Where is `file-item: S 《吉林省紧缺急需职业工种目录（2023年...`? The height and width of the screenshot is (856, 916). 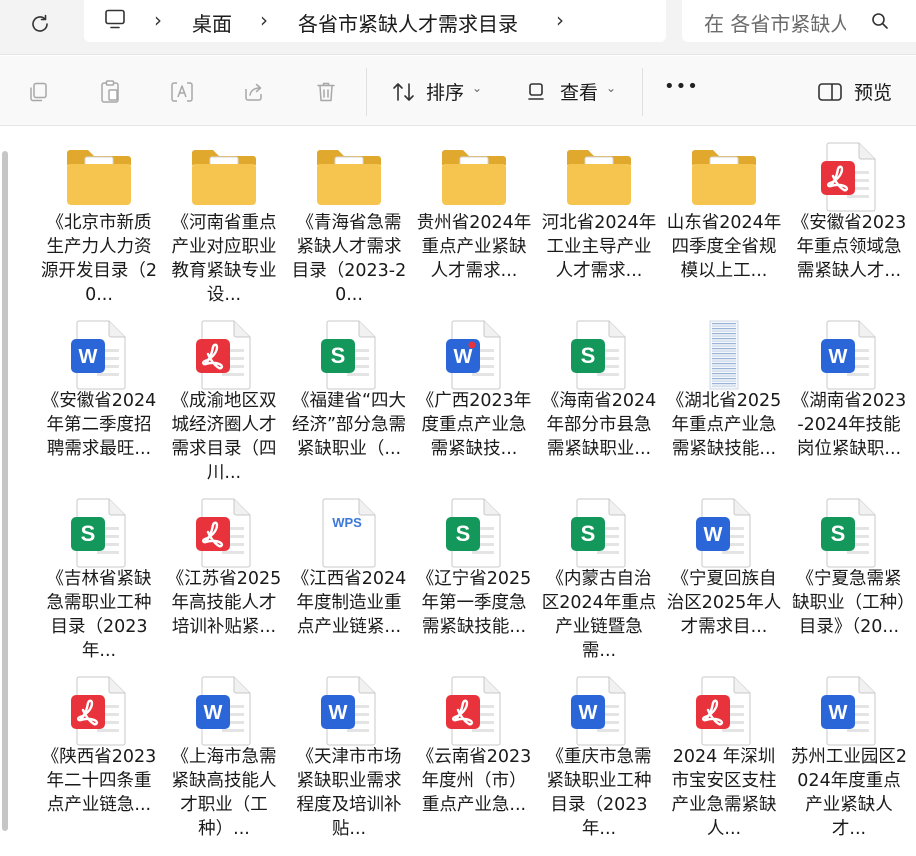
file-item: S 《吉林省紧缺急需职业工种目录（2023年... is located at coordinates (99, 583).